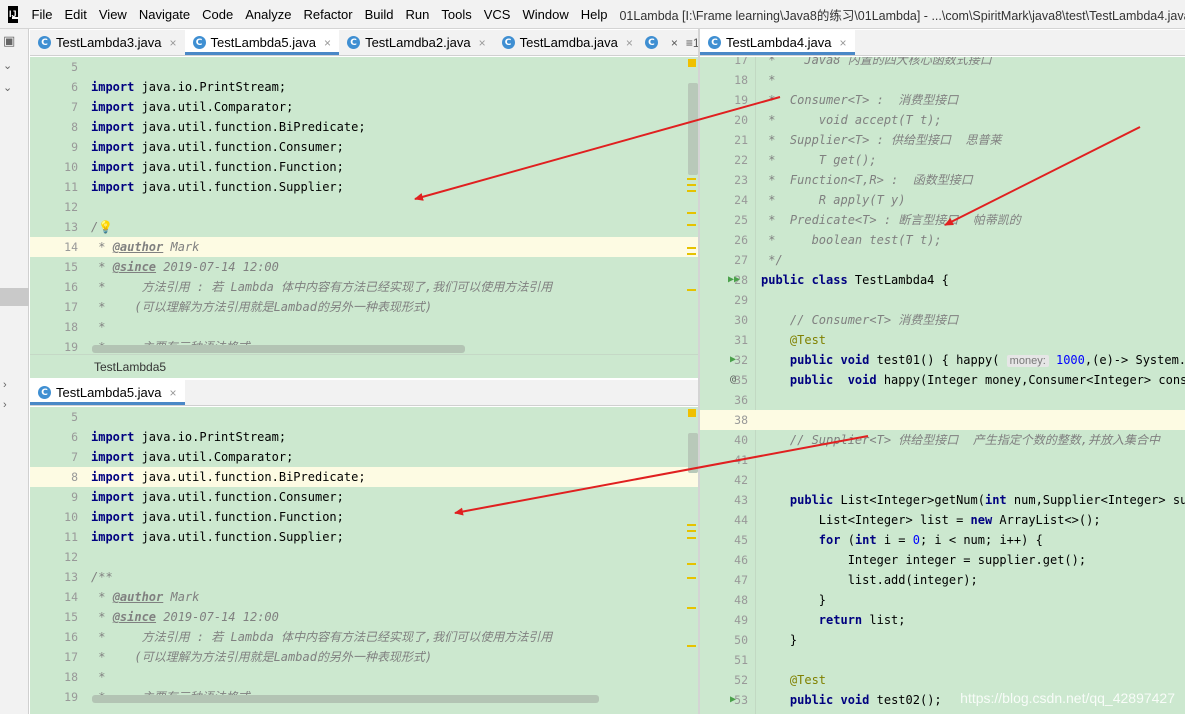 The height and width of the screenshot is (714, 1185). Describe the element at coordinates (690, 42) in the screenshot. I see `tab-overflow-menu-icon: ≡1` at that location.